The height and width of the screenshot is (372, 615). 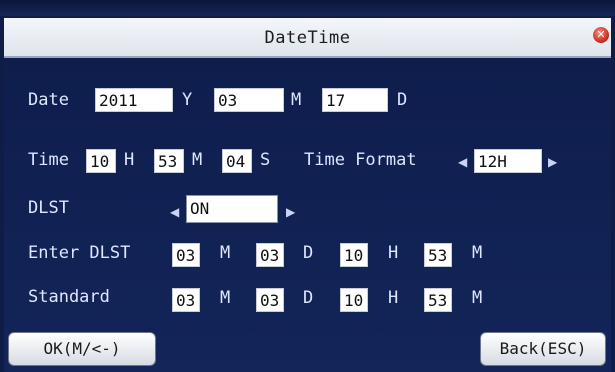 What do you see at coordinates (438, 255) in the screenshot?
I see `enter-dlst-minute-field: 53` at bounding box center [438, 255].